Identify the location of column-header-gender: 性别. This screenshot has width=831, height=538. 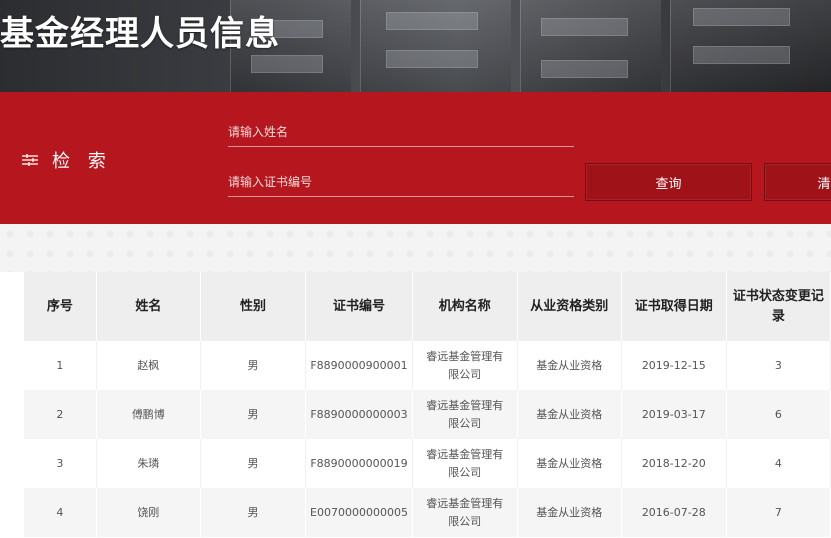
(253, 306).